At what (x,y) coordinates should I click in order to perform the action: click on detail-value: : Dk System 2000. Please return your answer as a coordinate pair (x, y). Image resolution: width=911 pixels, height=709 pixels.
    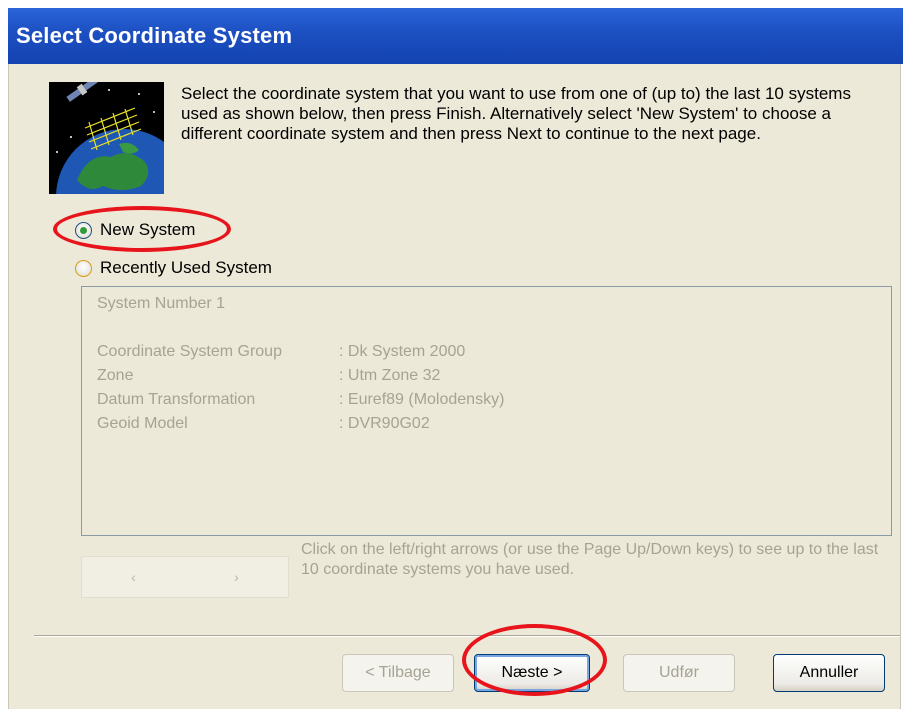
    Looking at the image, I should click on (402, 351).